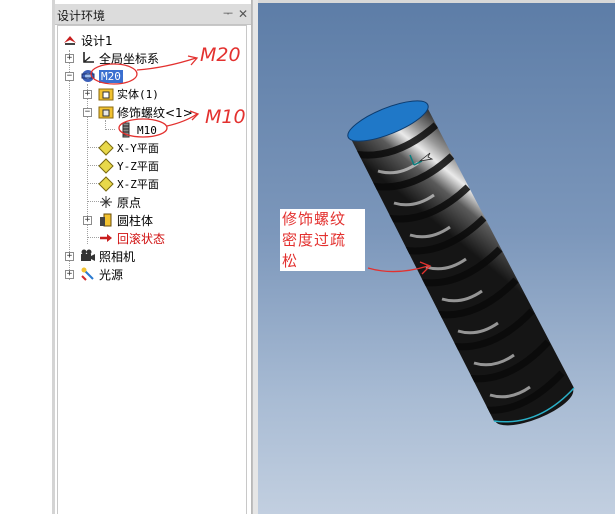  What do you see at coordinates (143, 128) in the screenshot?
I see `m10-circle-mark` at bounding box center [143, 128].